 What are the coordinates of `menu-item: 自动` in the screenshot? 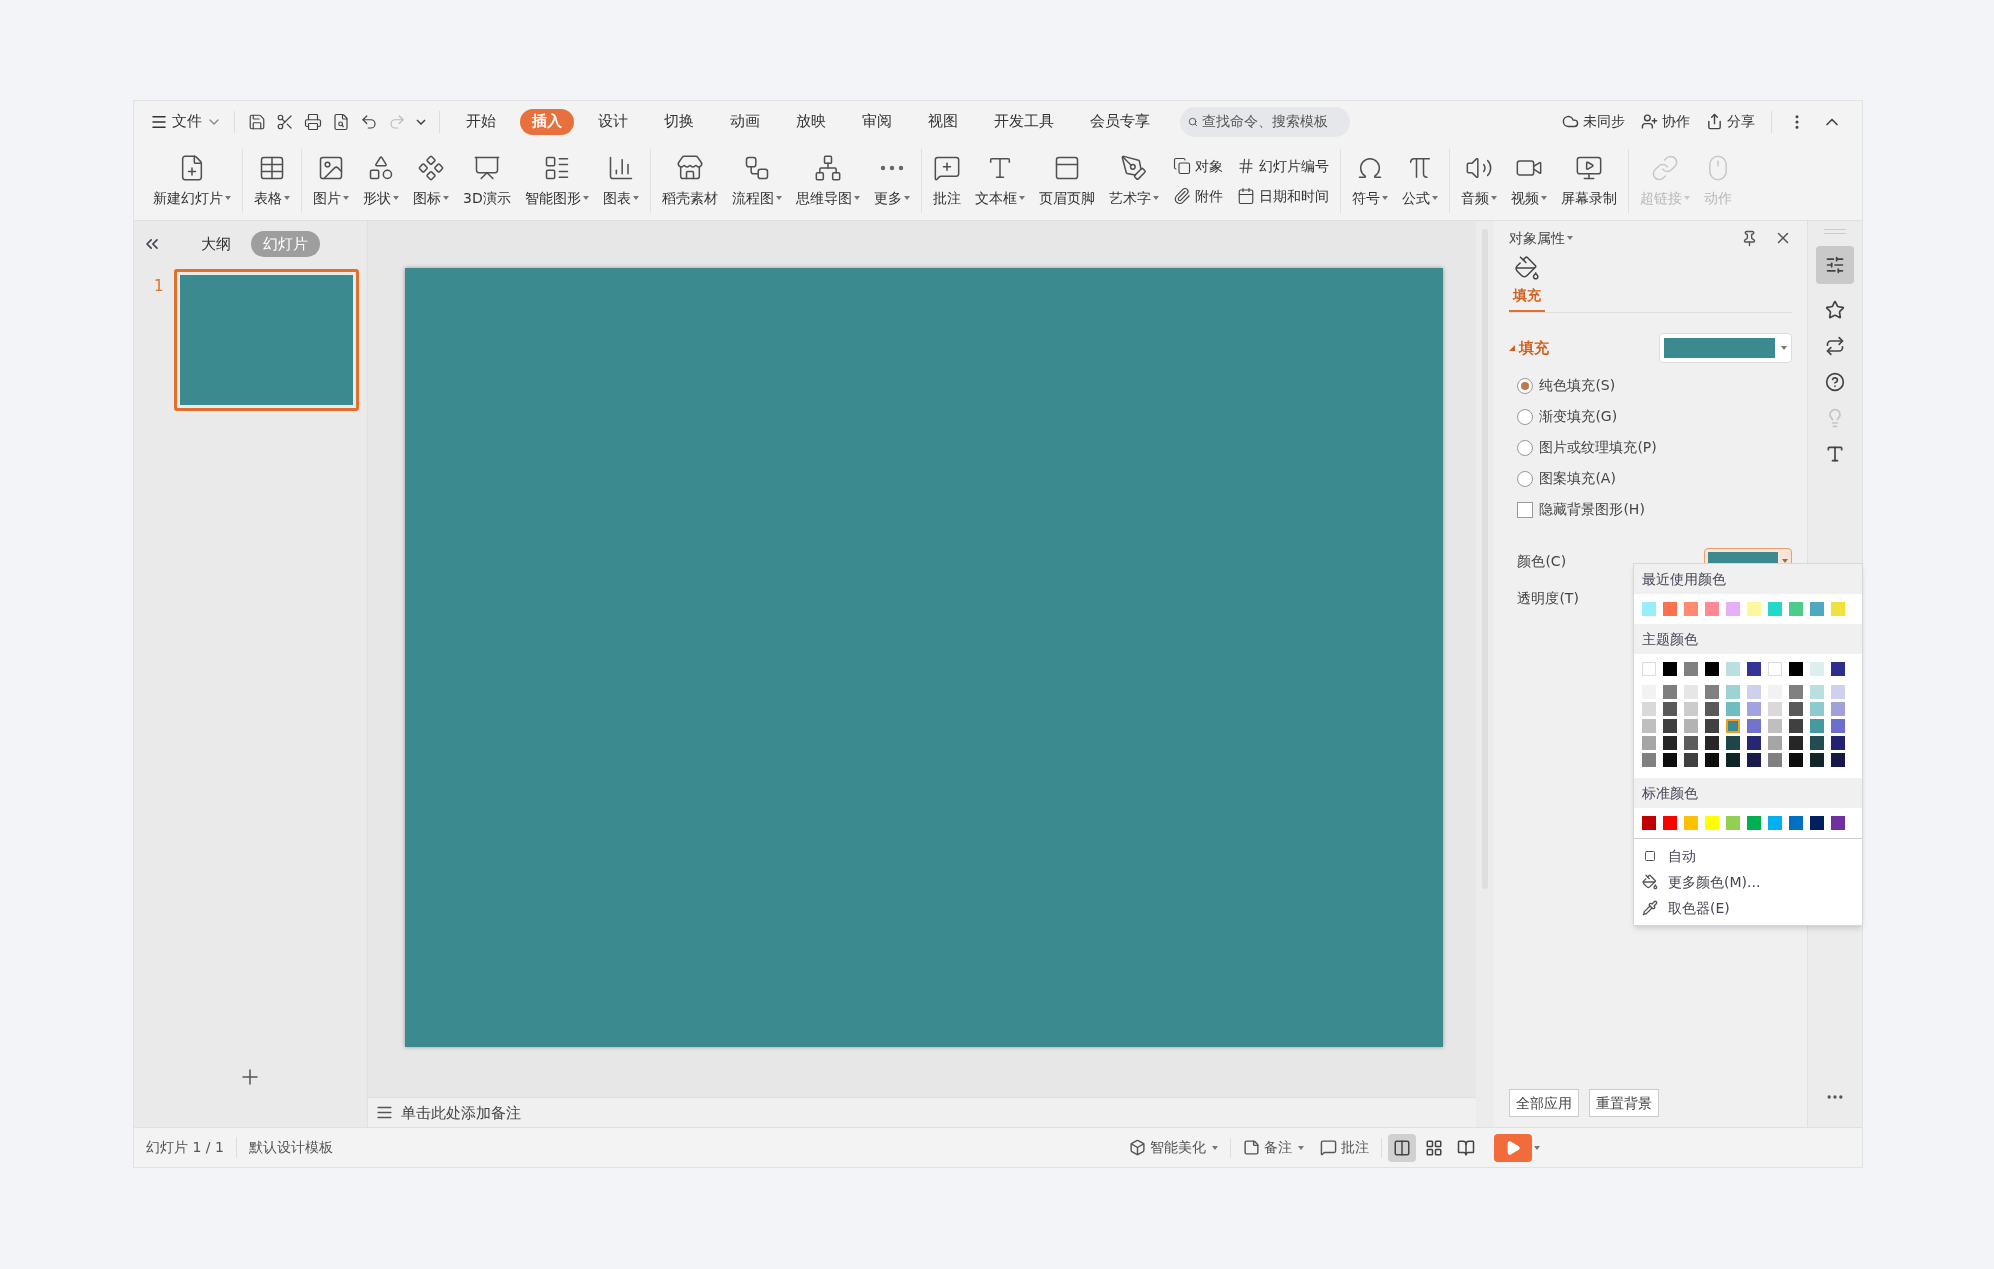 It's located at (1748, 856).